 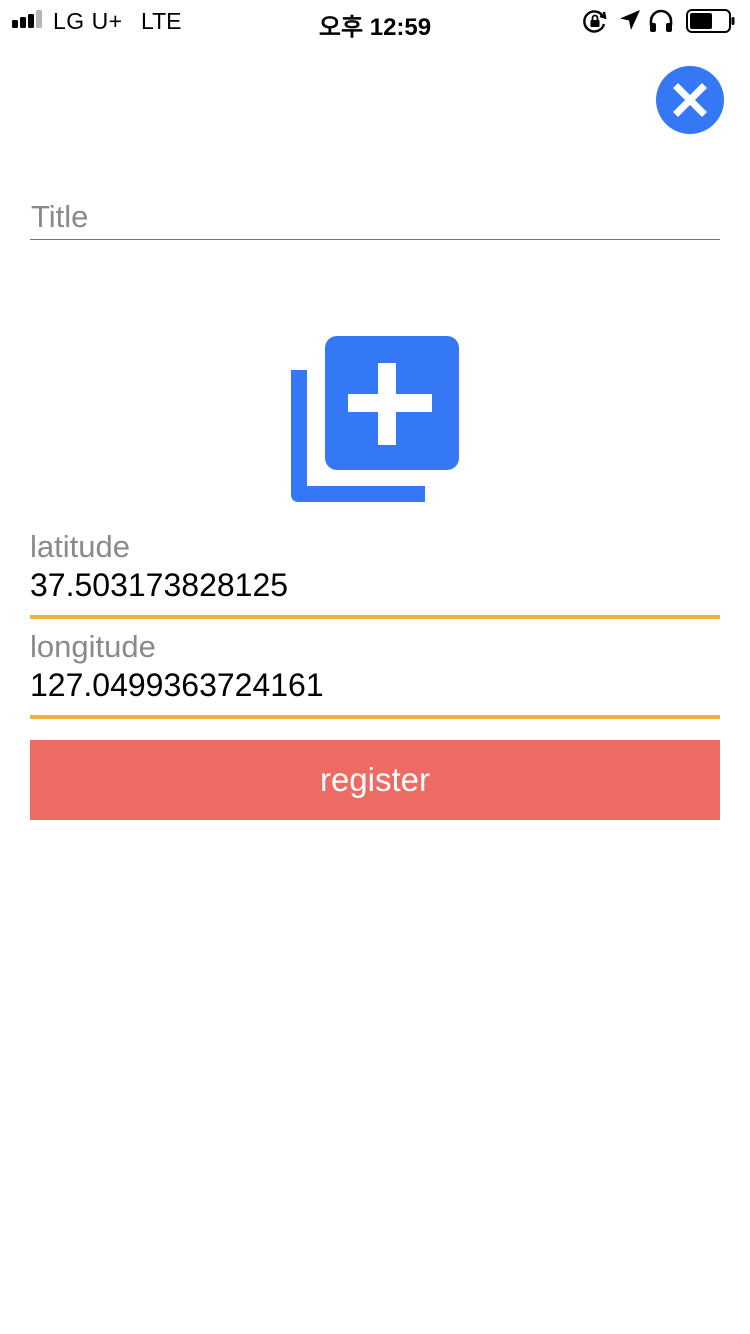 I want to click on status-bar: LG U+ LTE 오후 12:59, so click(x=375, y=20).